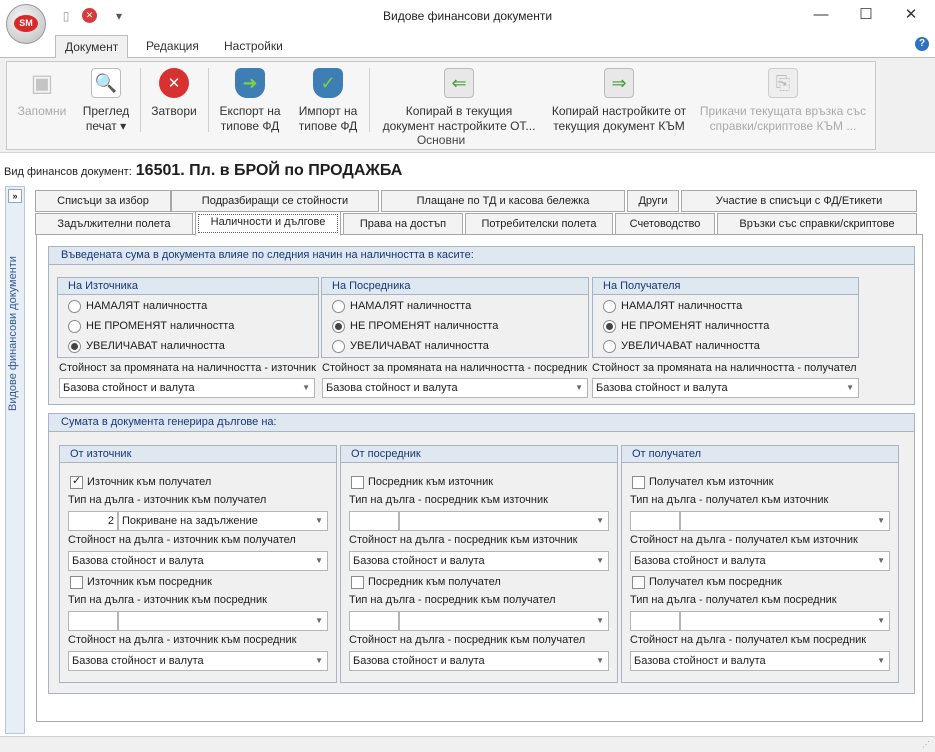  What do you see at coordinates (455, 388) in the screenshot?
I see `mediator-value-select: Базова стойност и валута ▼` at bounding box center [455, 388].